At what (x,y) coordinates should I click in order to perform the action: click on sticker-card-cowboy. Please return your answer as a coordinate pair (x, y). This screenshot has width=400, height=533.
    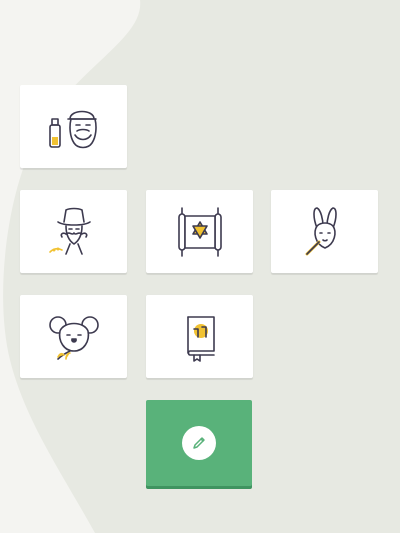
    Looking at the image, I should click on (73, 231).